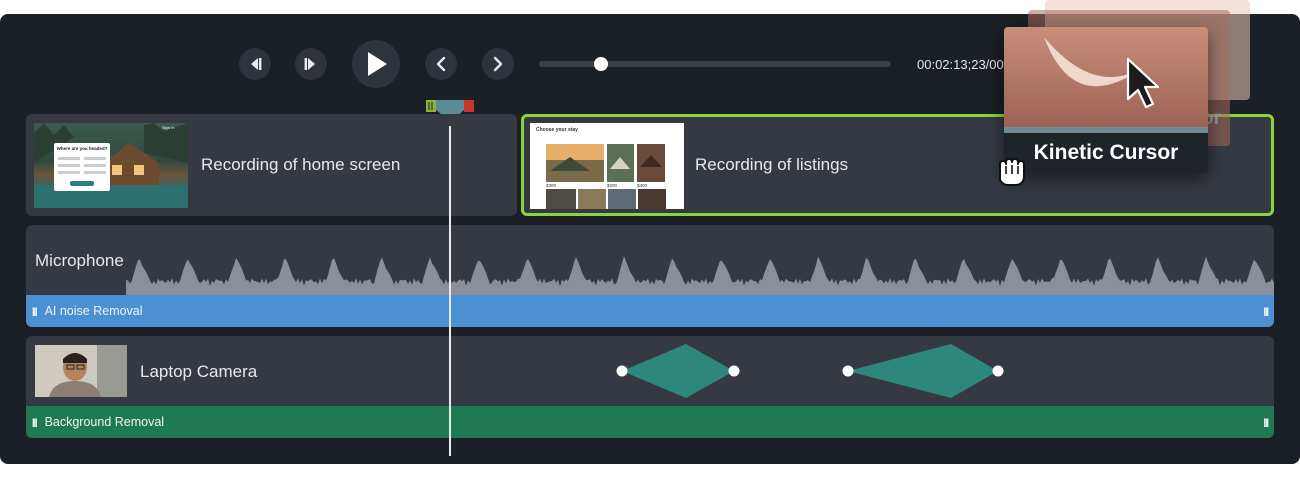  Describe the element at coordinates (301, 164) in the screenshot. I see `clip-label: Recording of home screen` at that location.